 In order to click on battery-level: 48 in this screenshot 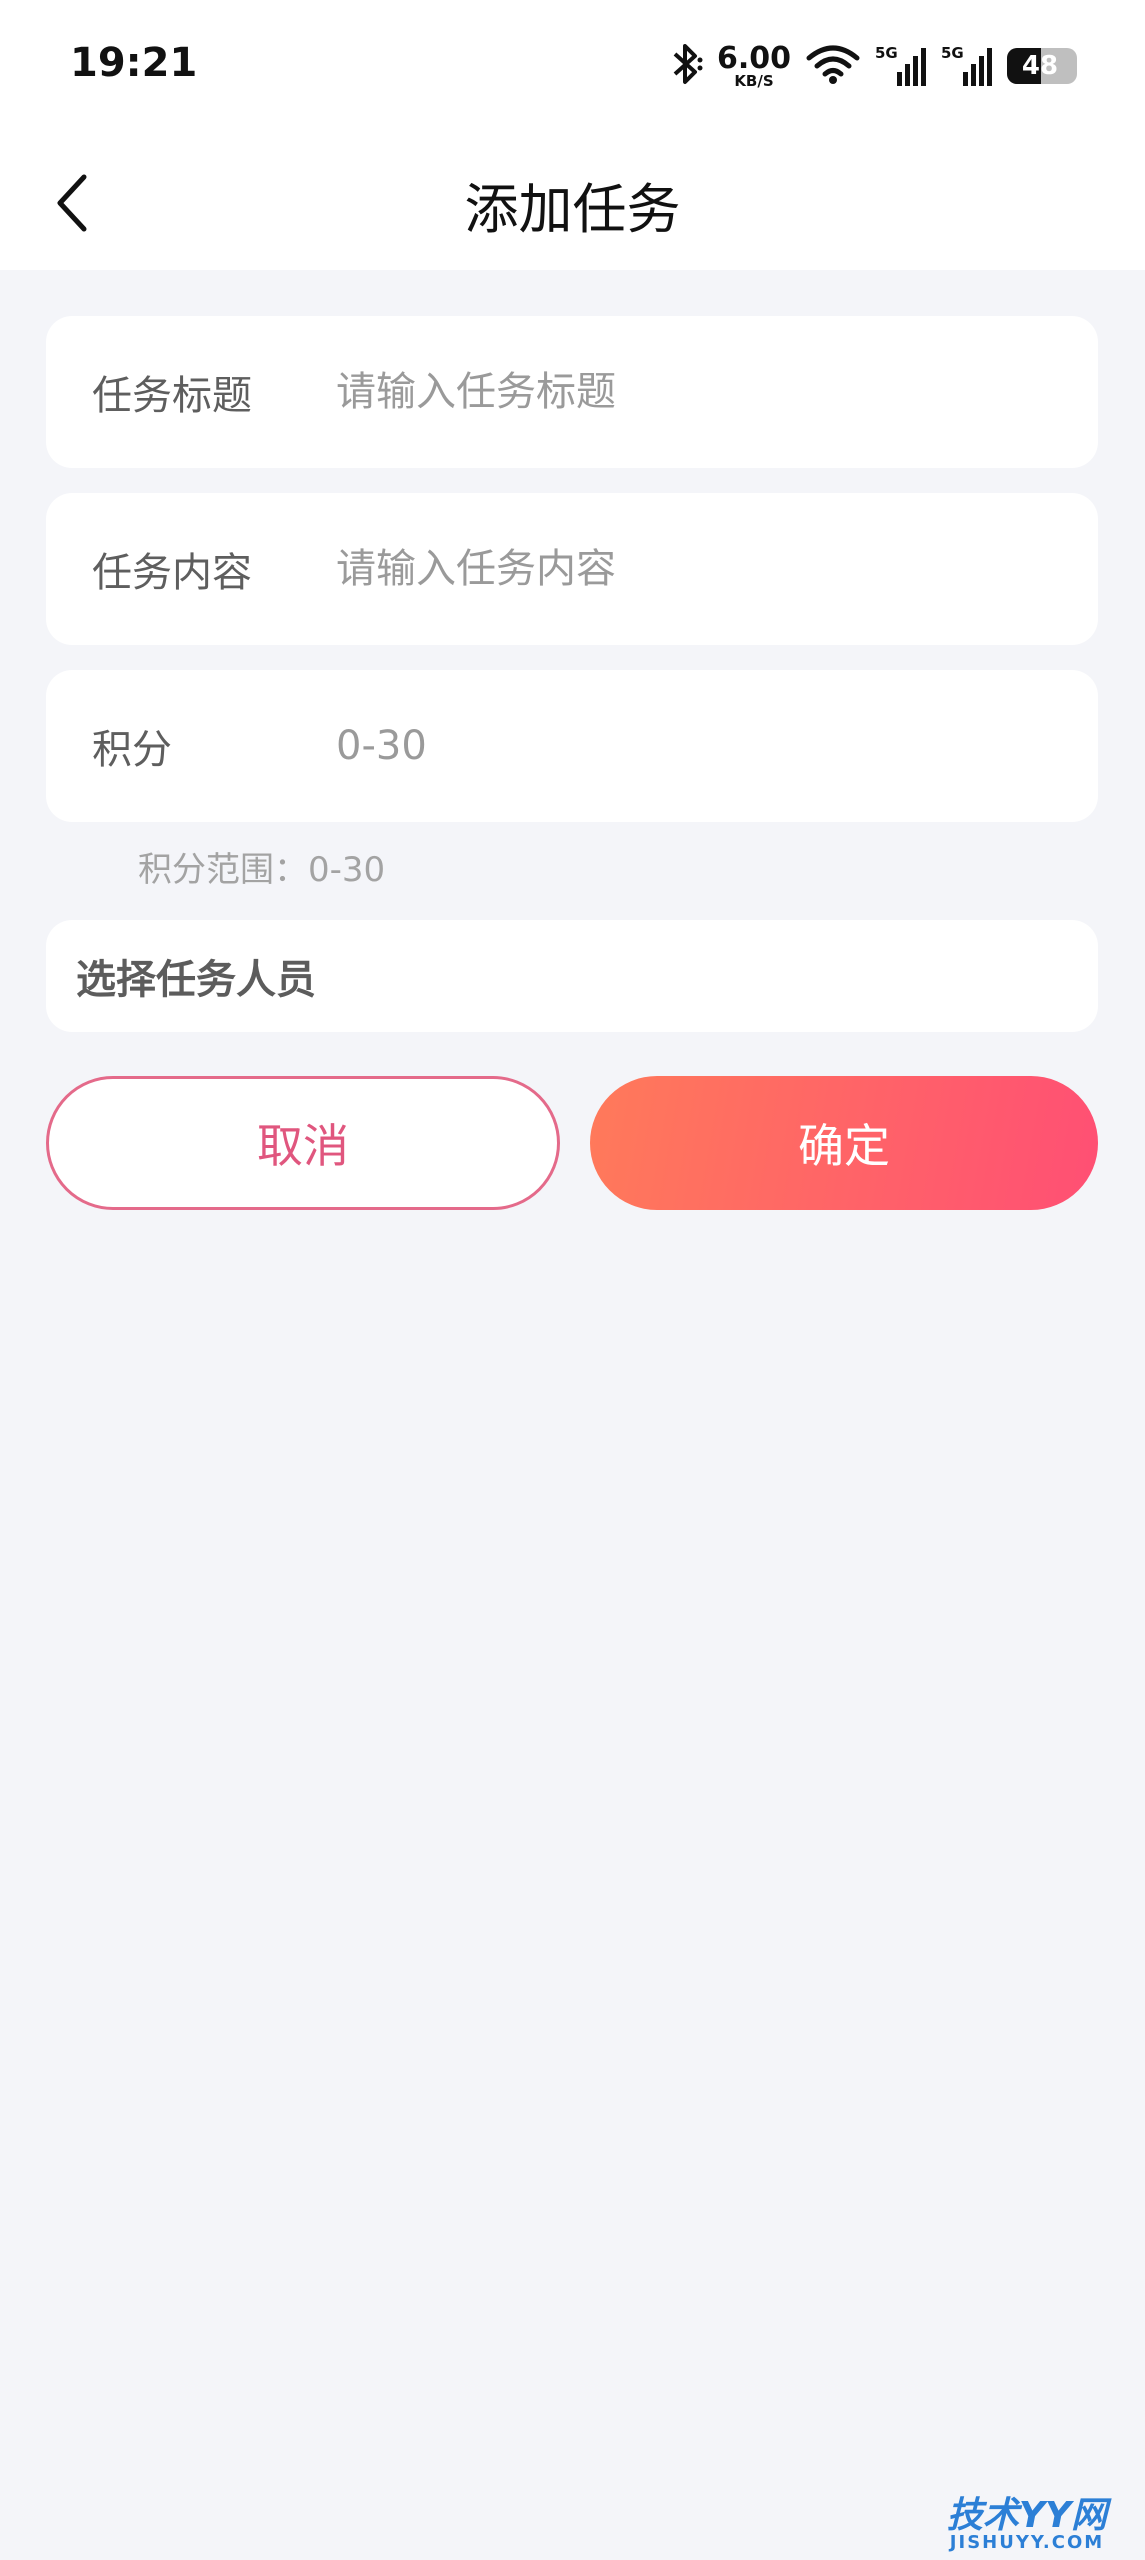, I will do `click(1040, 66)`.